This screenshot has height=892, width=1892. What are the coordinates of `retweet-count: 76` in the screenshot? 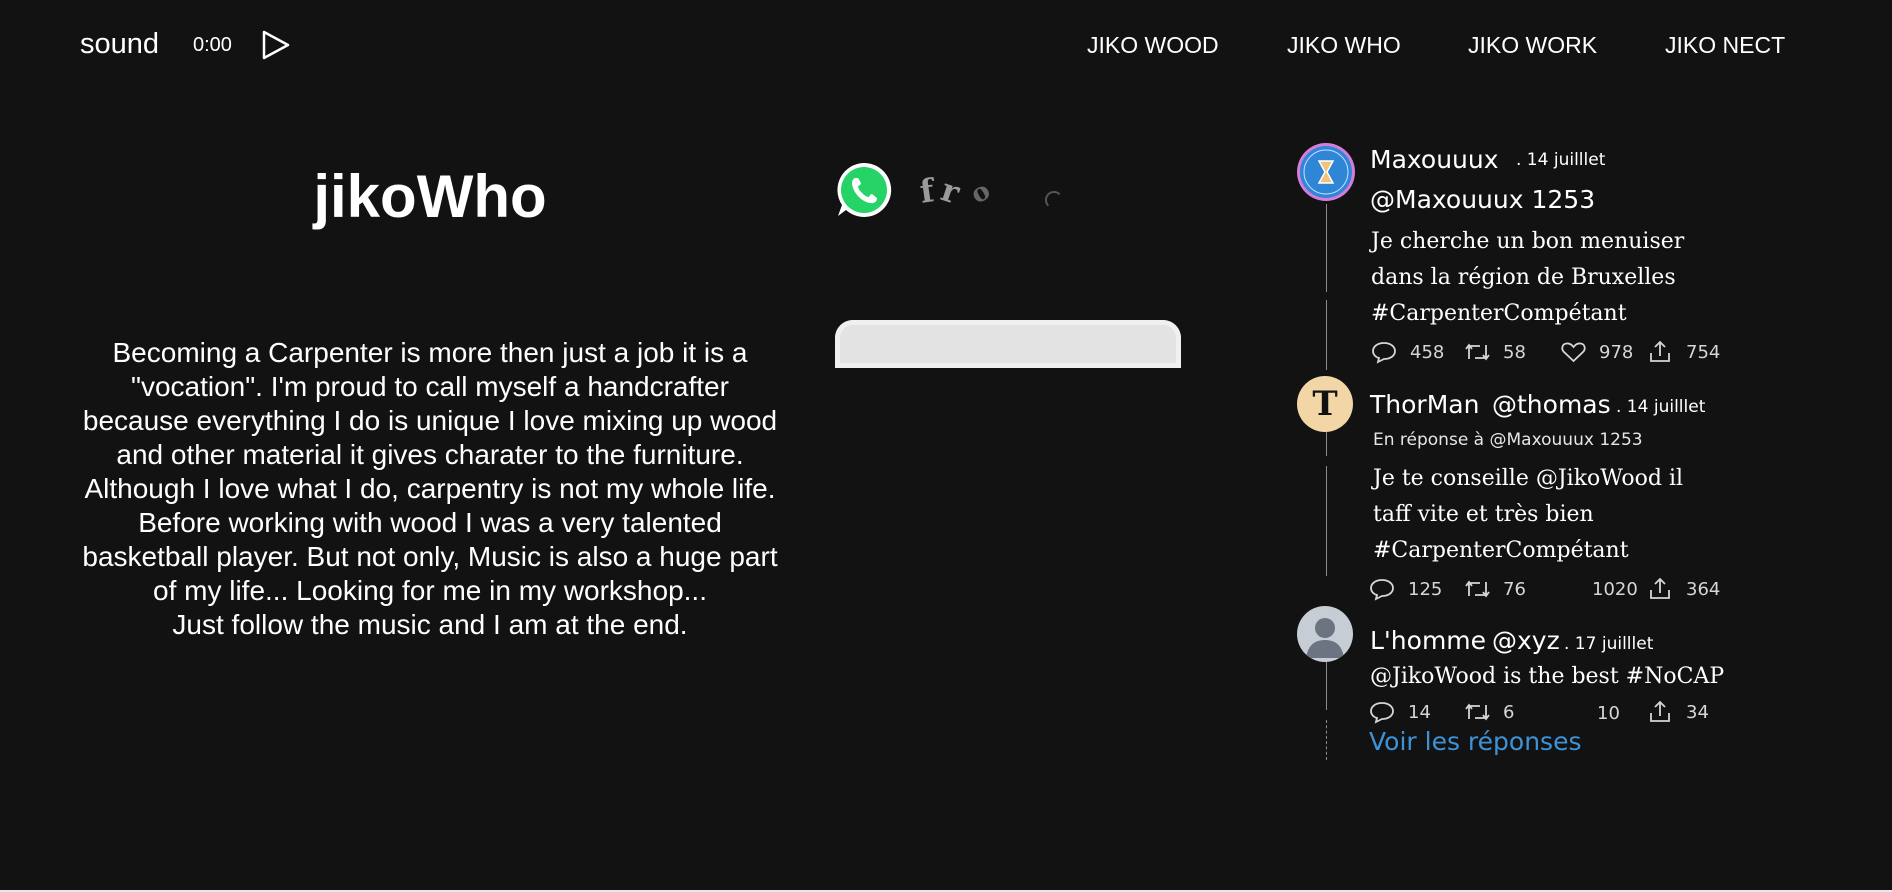 It's located at (1514, 589).